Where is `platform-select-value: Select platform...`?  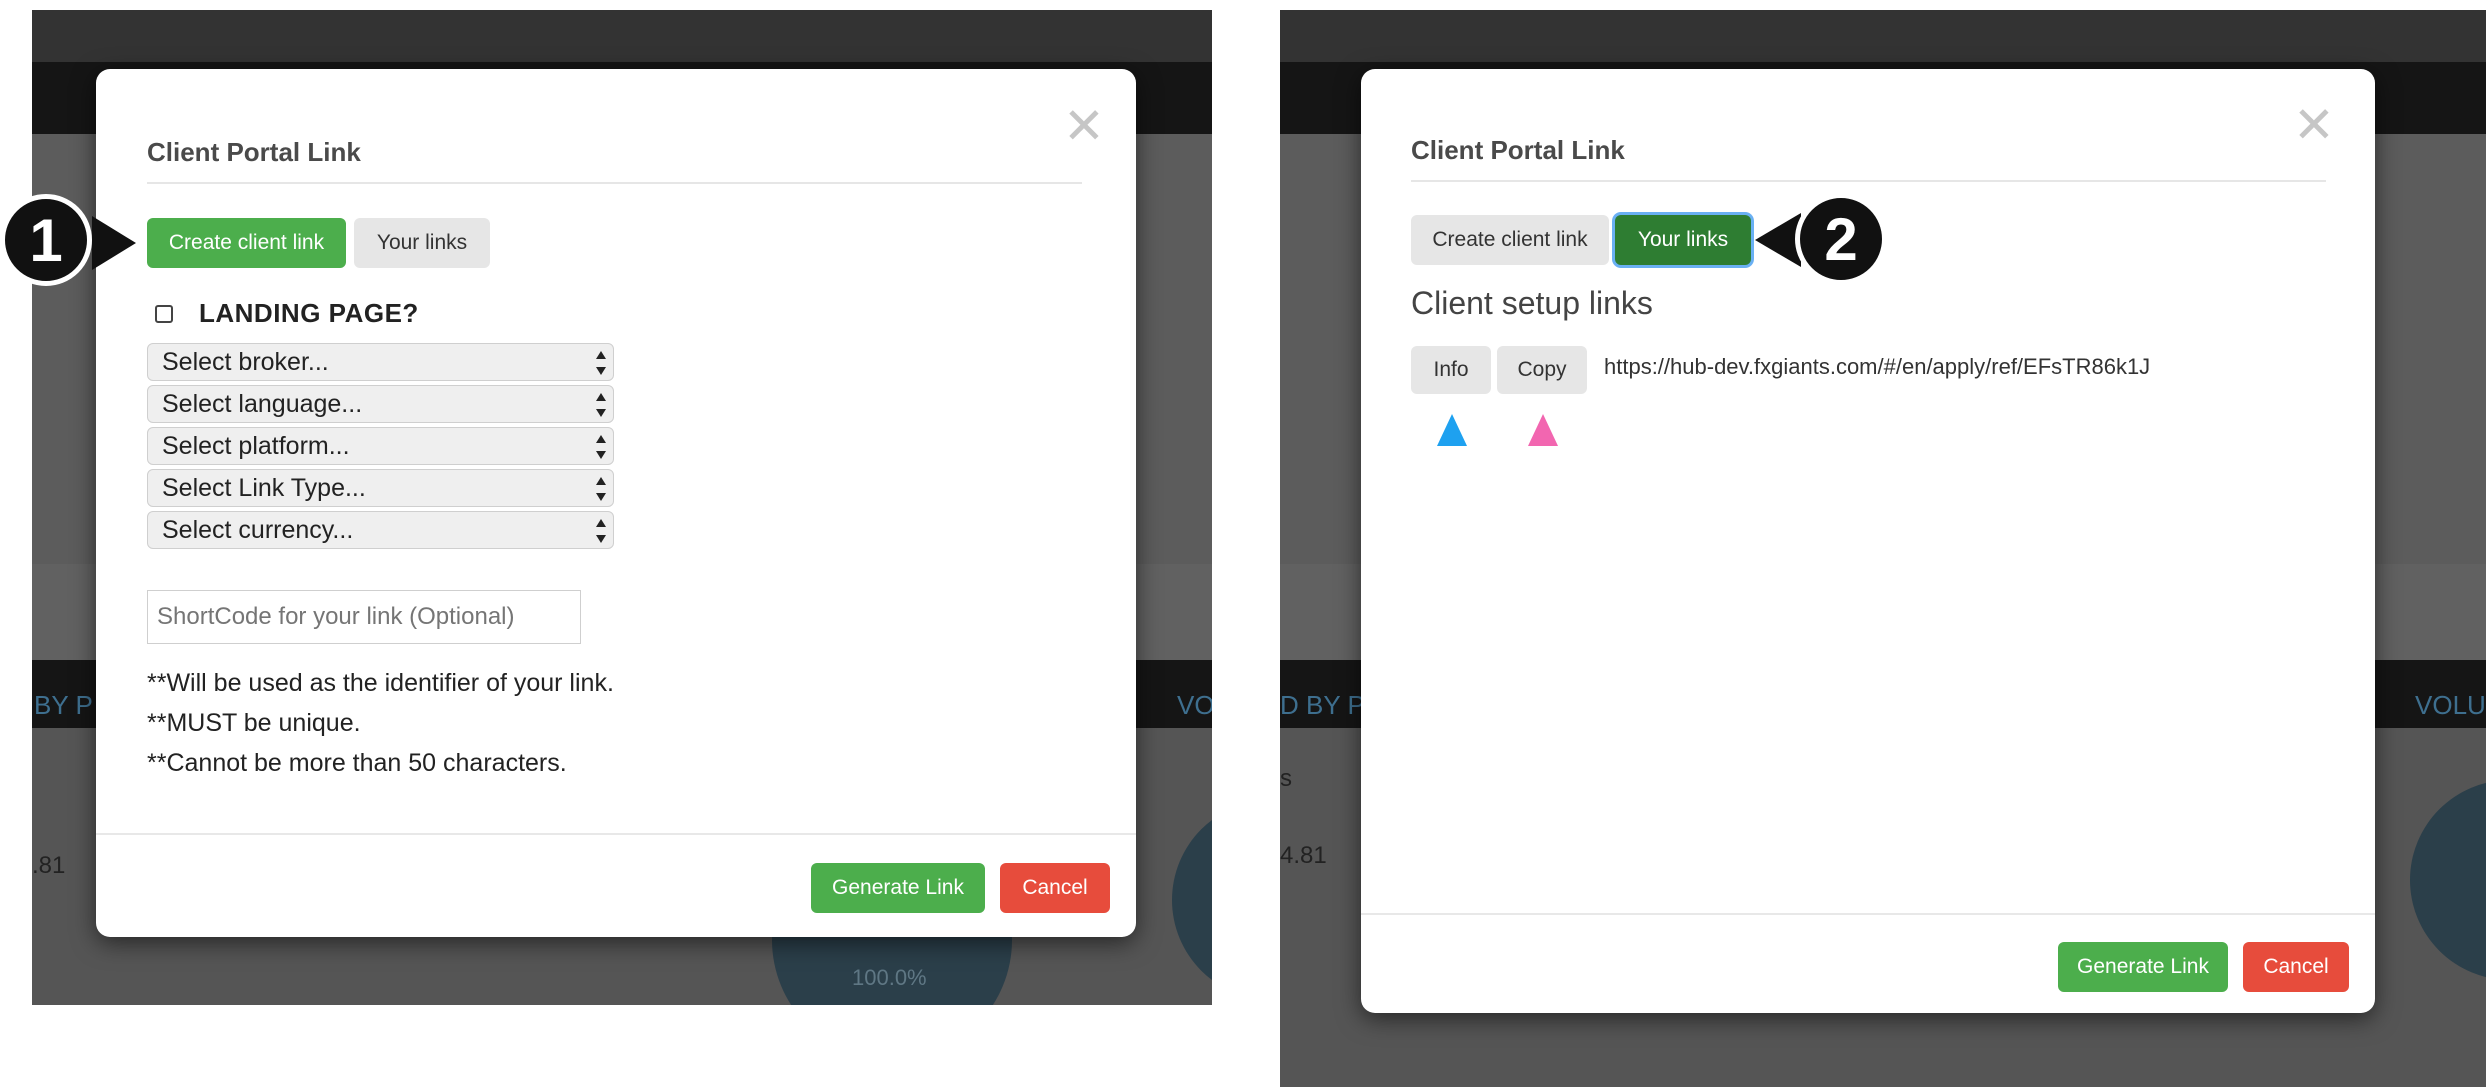 platform-select-value: Select platform... is located at coordinates (256, 445).